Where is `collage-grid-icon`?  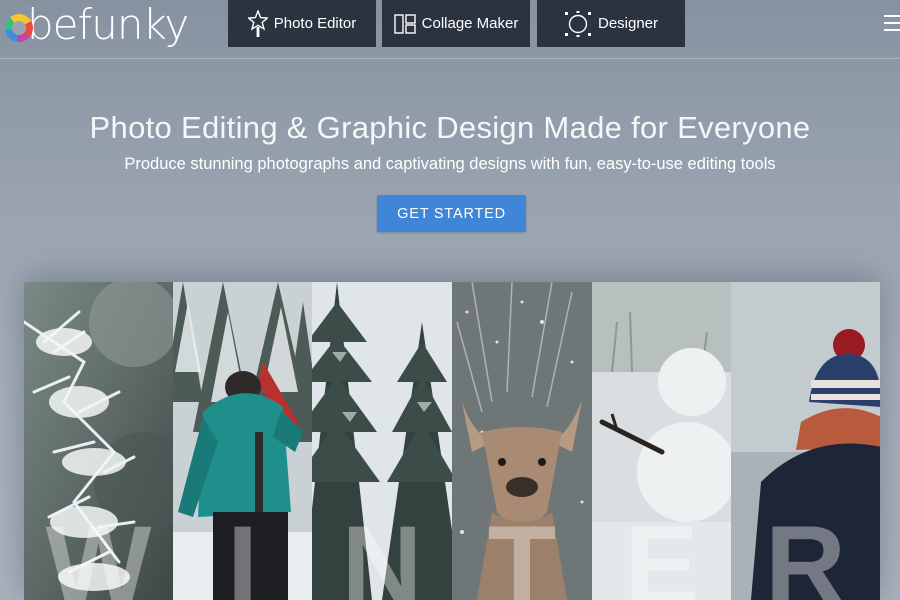 collage-grid-icon is located at coordinates (404, 23).